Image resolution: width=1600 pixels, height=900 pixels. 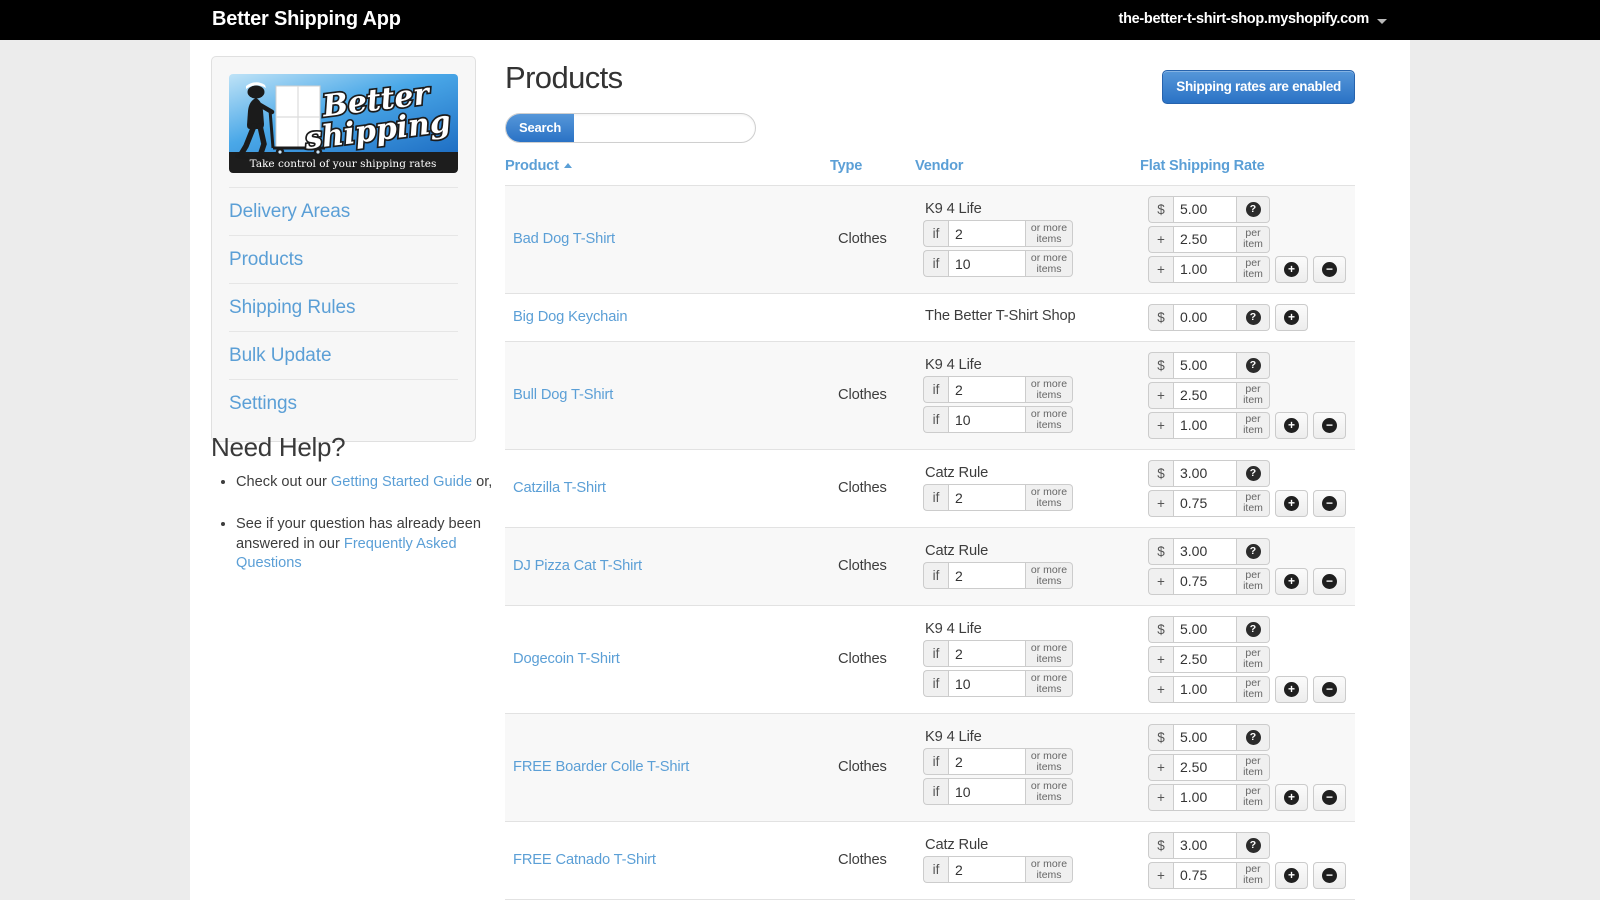 What do you see at coordinates (566, 659) in the screenshot?
I see `product-link: Dogecoin T-Shirt` at bounding box center [566, 659].